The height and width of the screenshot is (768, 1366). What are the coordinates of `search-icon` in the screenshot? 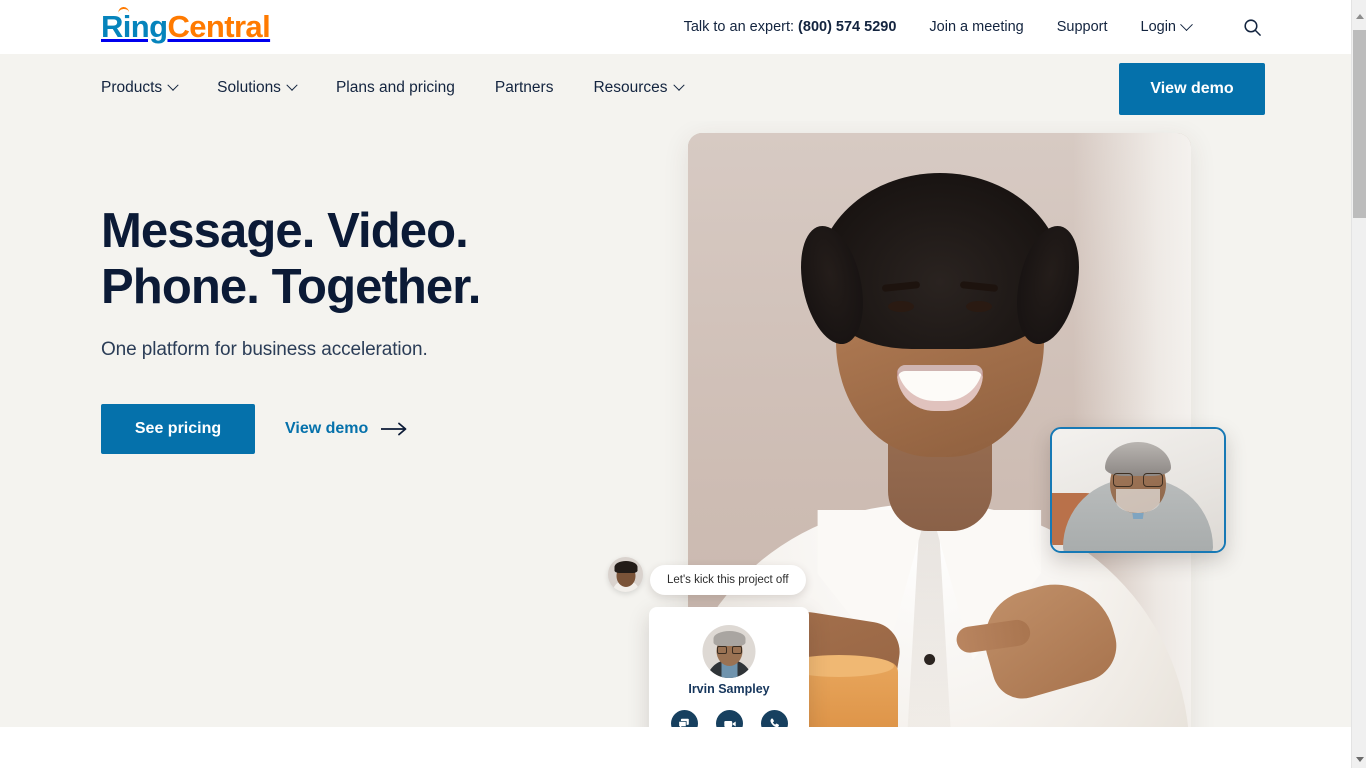 It's located at (1252, 27).